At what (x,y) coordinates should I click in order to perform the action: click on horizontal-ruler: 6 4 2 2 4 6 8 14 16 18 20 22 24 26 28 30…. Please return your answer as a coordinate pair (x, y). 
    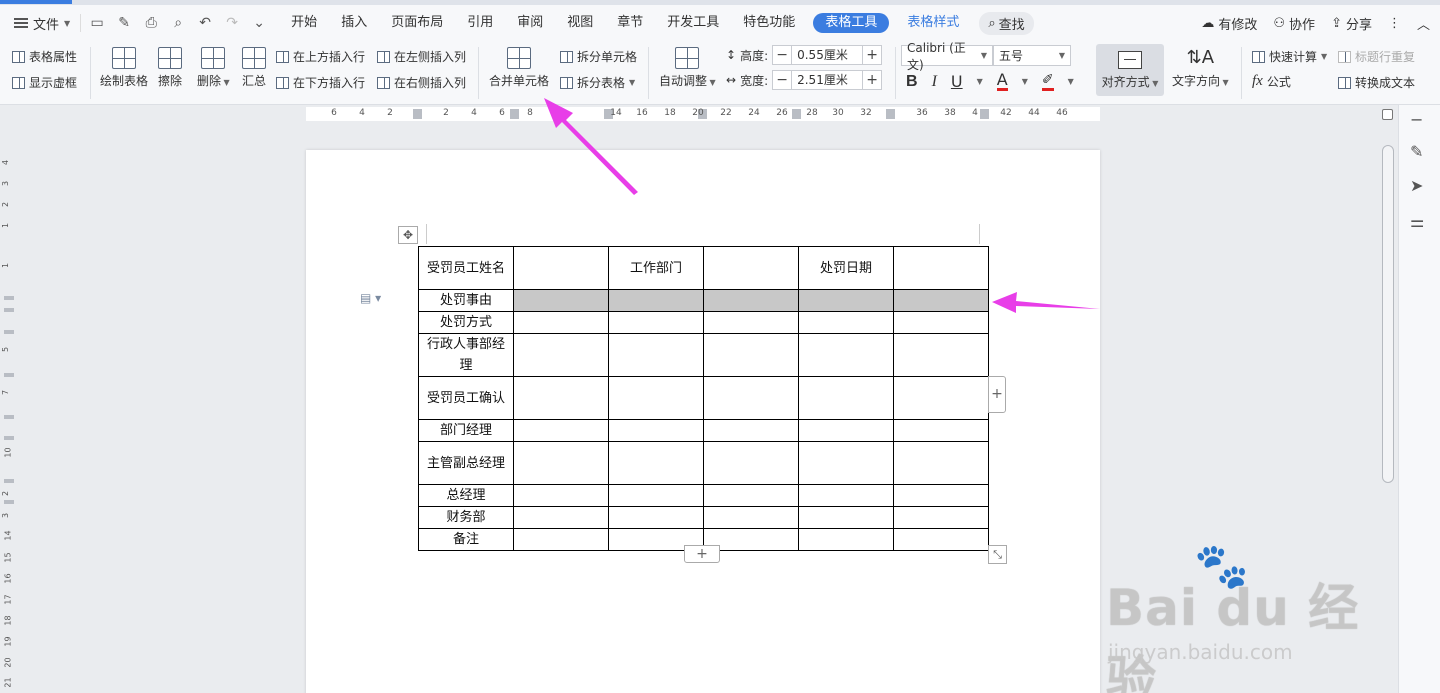
    Looking at the image, I should click on (700, 114).